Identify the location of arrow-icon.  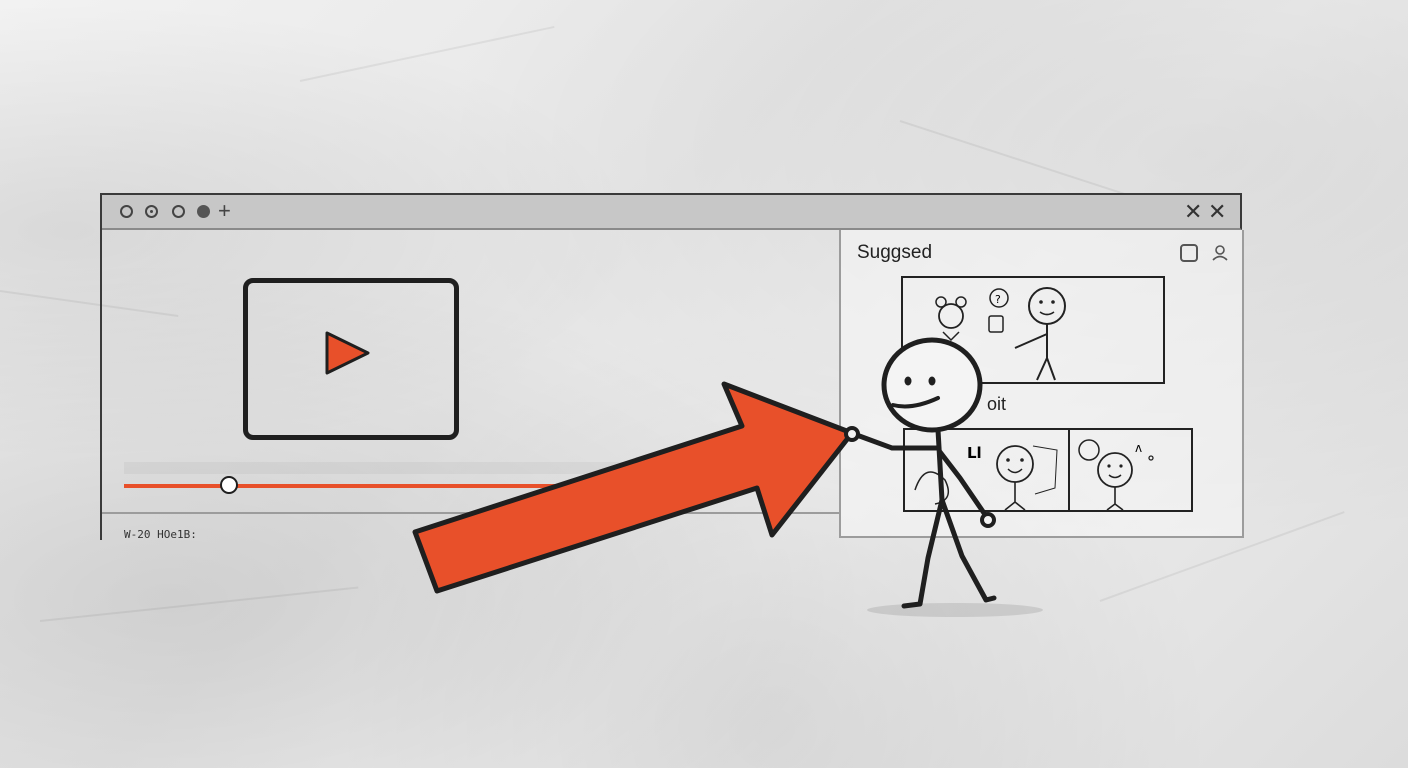
(633, 487).